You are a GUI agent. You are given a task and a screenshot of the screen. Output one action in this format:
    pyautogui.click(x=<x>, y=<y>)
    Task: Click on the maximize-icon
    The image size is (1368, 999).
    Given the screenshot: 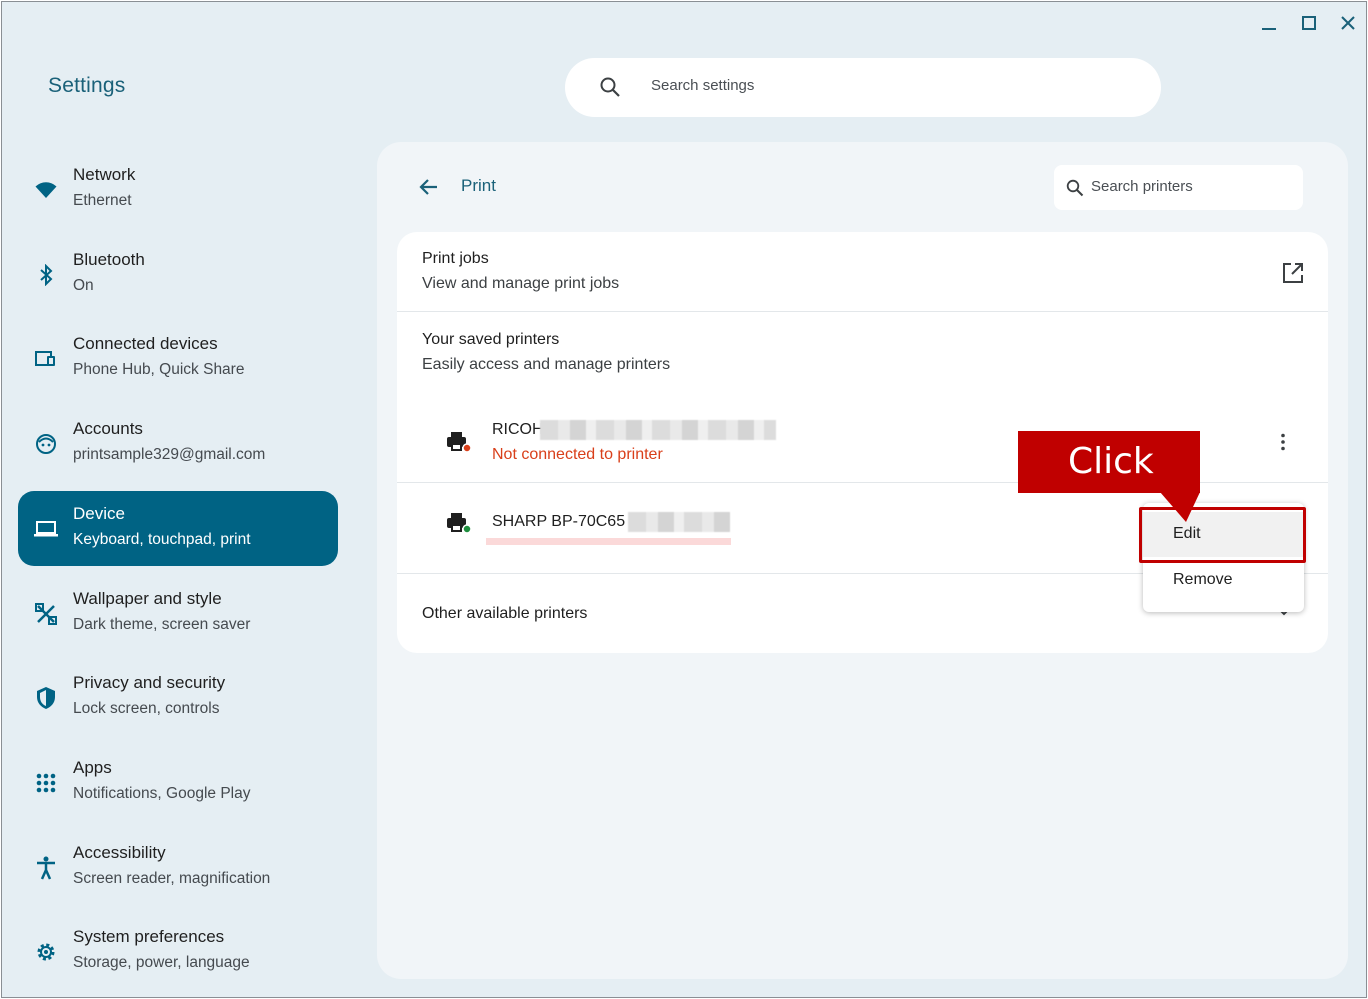 What is the action you would take?
    pyautogui.click(x=1309, y=23)
    